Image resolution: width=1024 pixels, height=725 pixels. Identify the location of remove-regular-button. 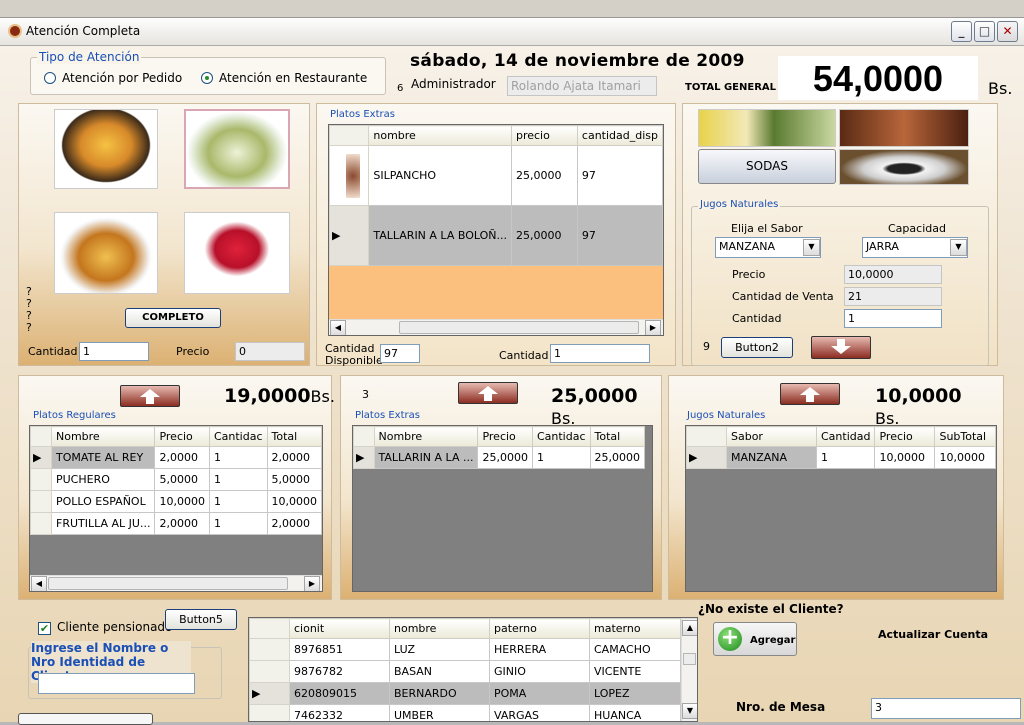
(150, 396).